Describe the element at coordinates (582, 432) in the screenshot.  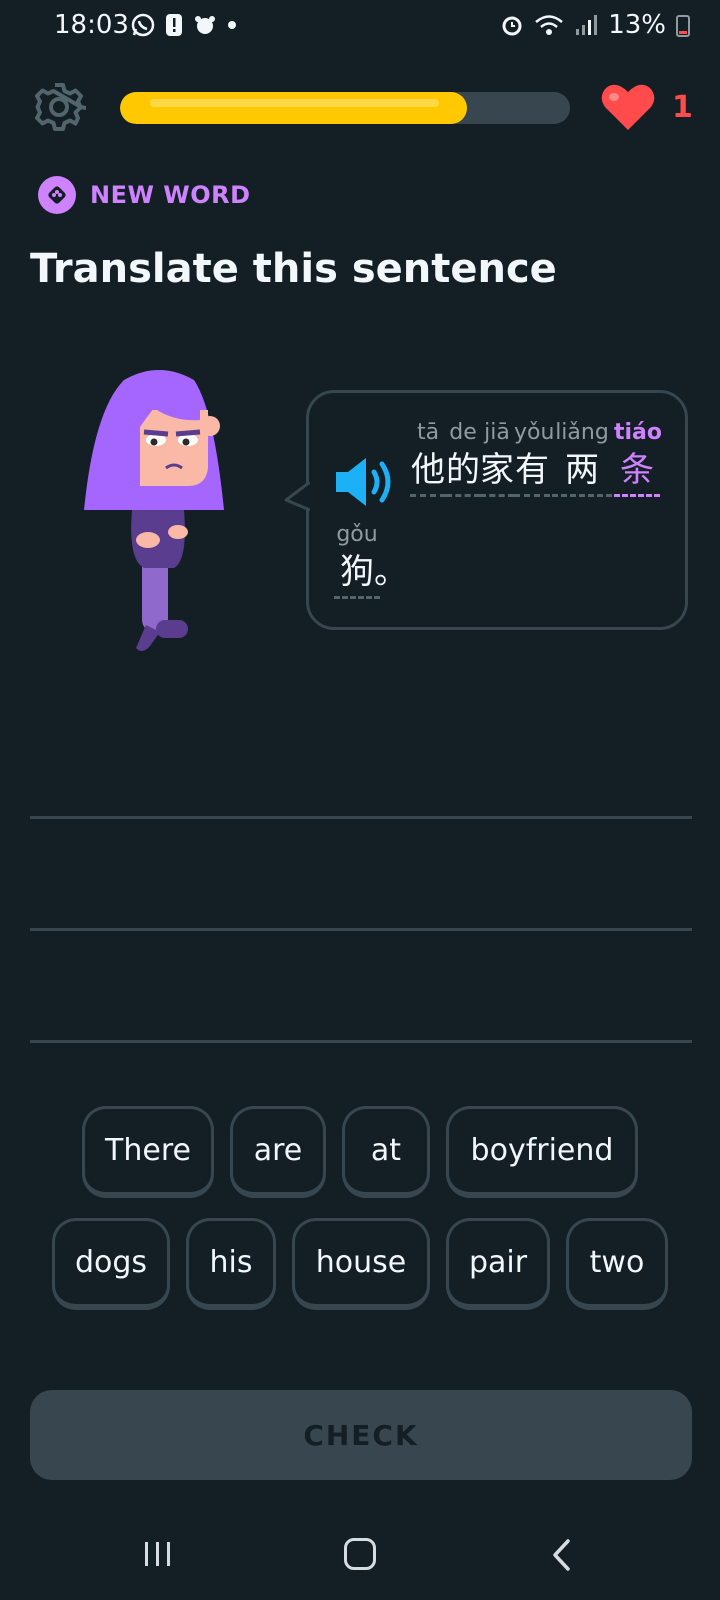
I see `word-pinyin: liǎng` at that location.